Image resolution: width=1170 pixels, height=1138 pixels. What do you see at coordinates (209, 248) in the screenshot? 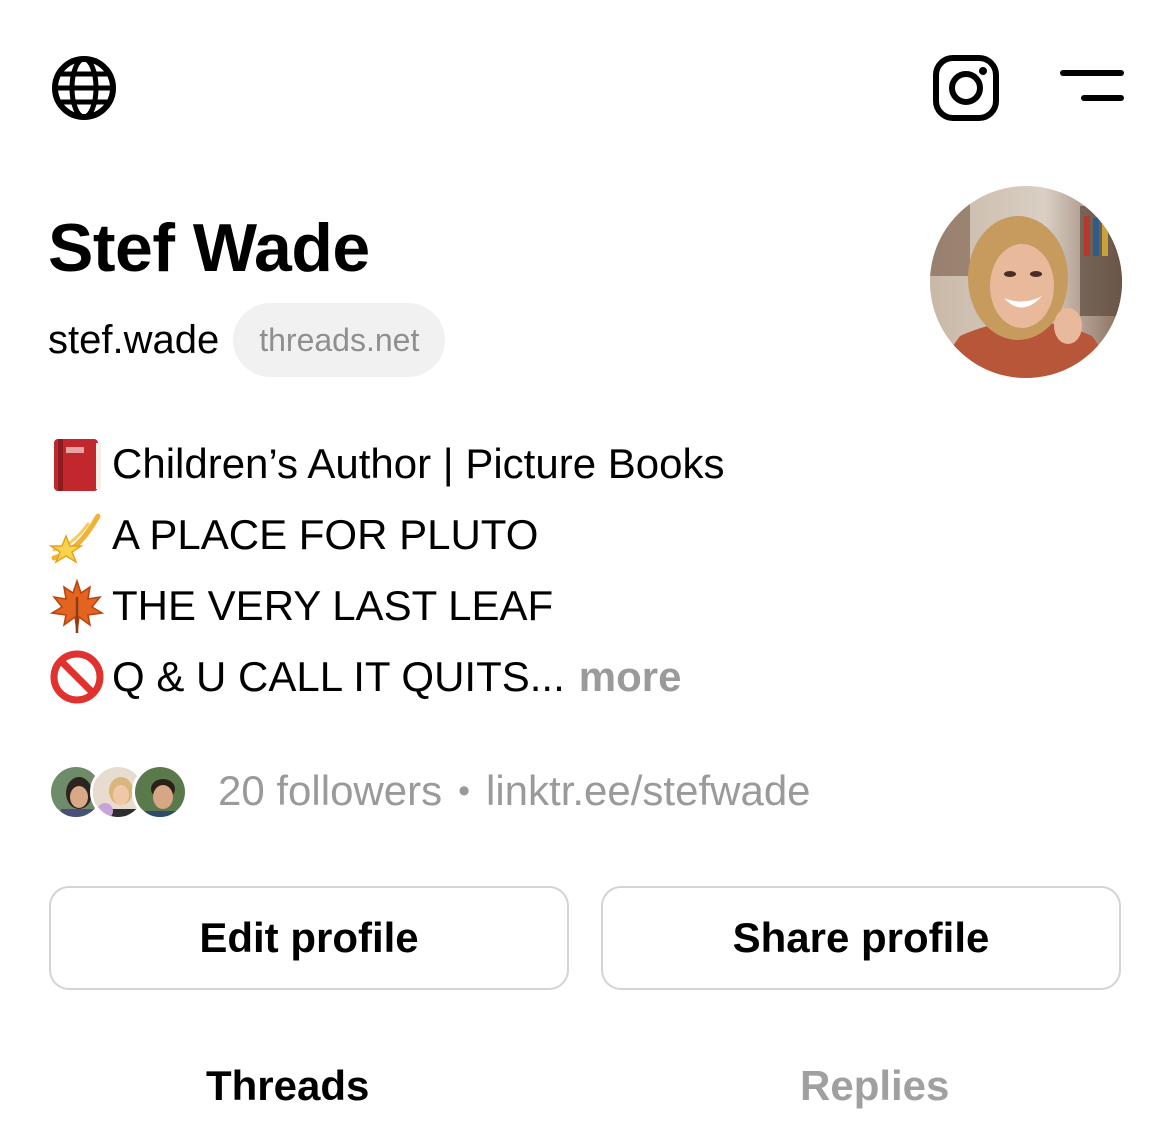
I see `profile-name: Stef Wade` at bounding box center [209, 248].